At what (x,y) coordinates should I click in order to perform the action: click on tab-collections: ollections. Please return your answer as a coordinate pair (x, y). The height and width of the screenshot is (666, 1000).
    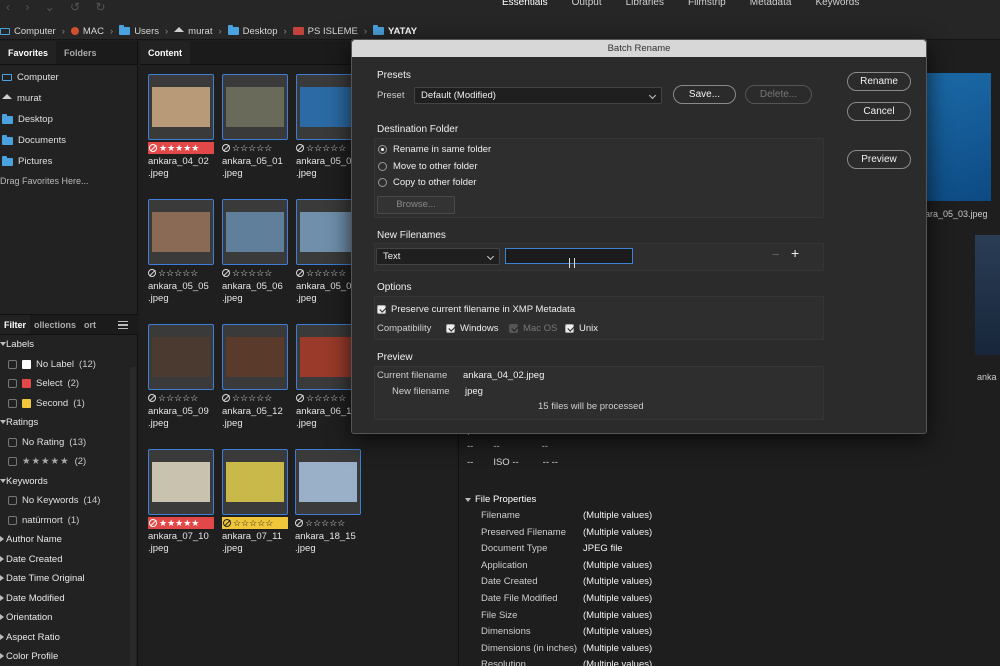
    Looking at the image, I should click on (55, 324).